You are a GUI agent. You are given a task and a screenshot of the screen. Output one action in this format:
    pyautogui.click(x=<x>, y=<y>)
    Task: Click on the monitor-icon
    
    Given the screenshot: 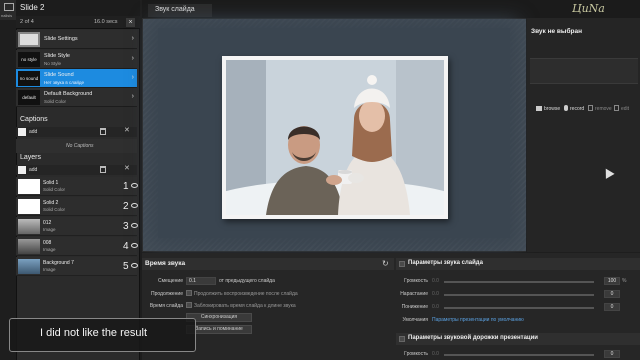 What is the action you would take?
    pyautogui.click(x=9, y=7)
    